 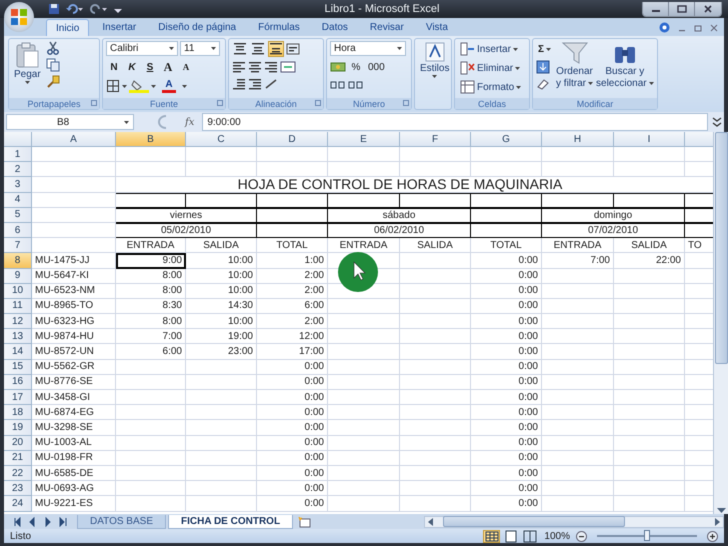 I want to click on formula-field: 9:00:00, so click(x=455, y=122).